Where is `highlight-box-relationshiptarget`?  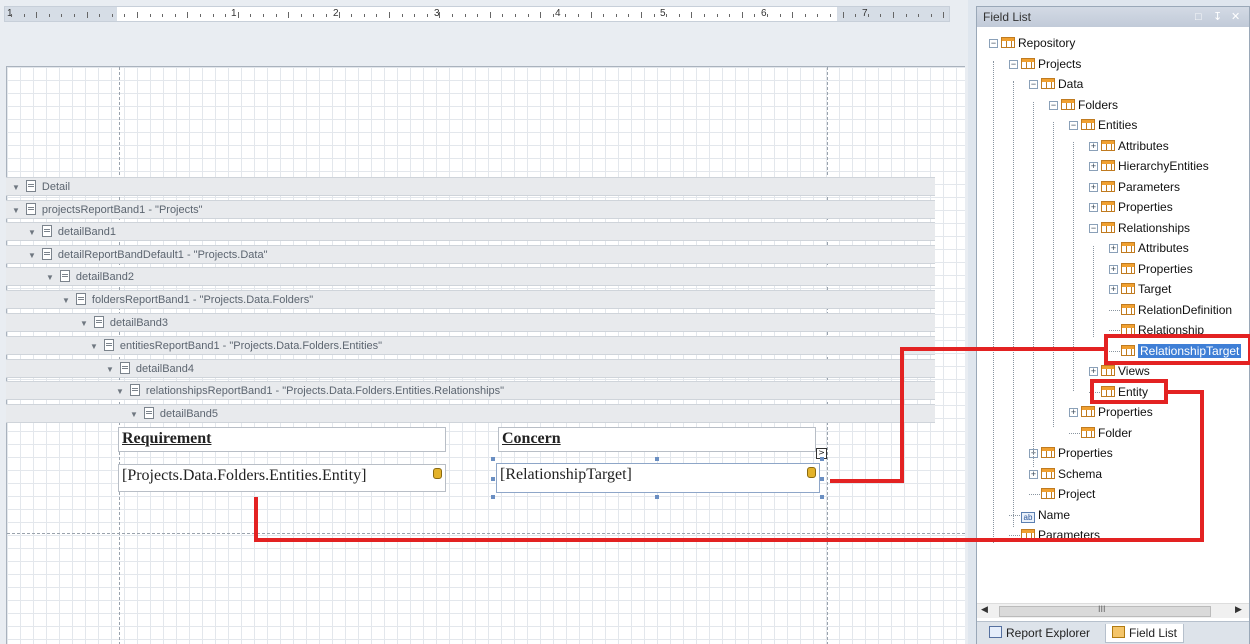 highlight-box-relationshiptarget is located at coordinates (1177, 349).